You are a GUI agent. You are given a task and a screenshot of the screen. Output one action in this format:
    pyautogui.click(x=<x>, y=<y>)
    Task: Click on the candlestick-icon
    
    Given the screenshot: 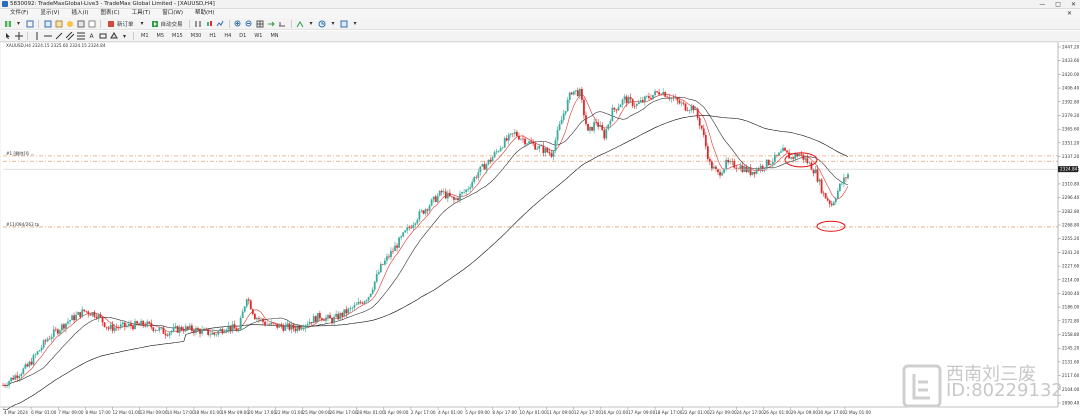 What is the action you would take?
    pyautogui.click(x=209, y=23)
    